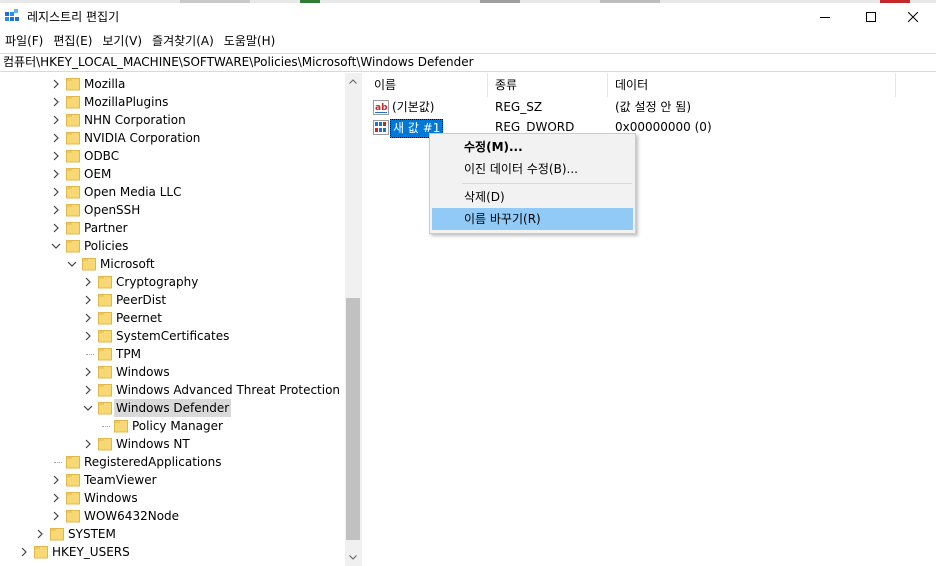  What do you see at coordinates (74, 41) in the screenshot?
I see `menu-edit: 편집(E)` at bounding box center [74, 41].